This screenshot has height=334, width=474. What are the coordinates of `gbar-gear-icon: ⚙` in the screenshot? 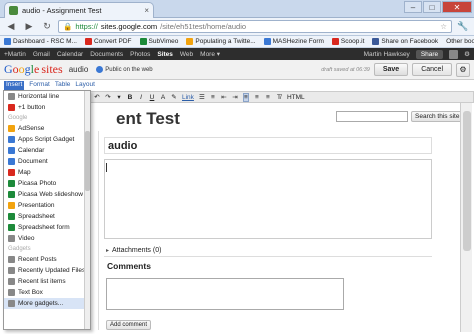 It's located at (467, 54).